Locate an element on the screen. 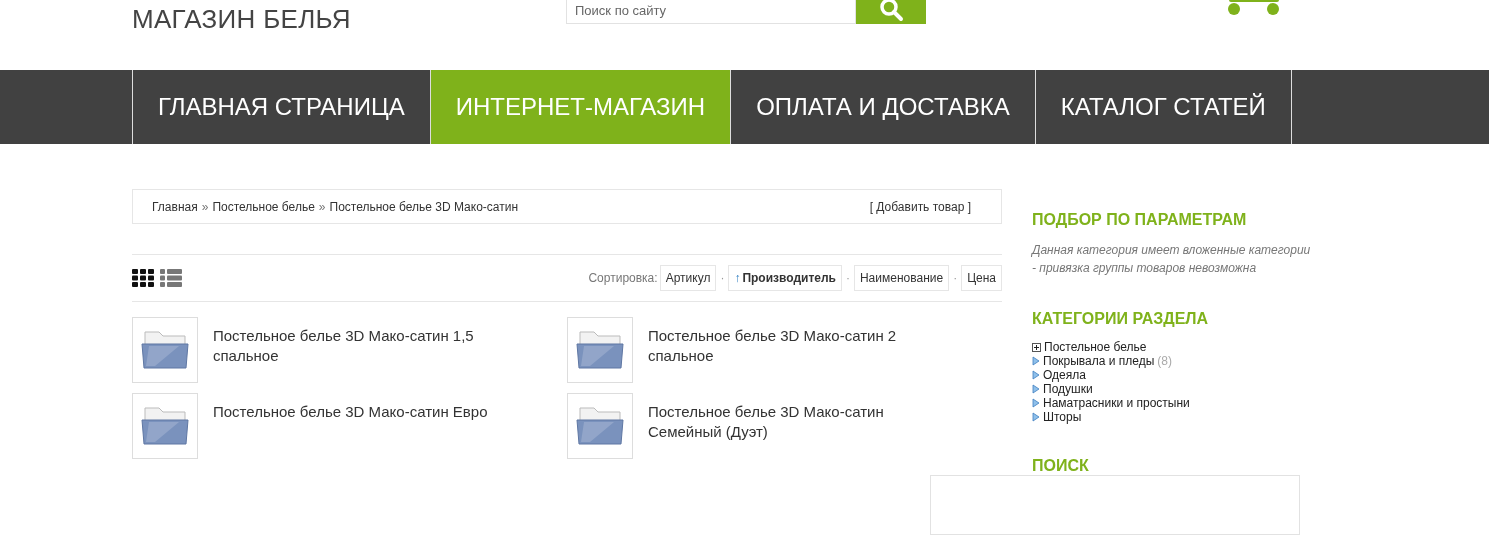 The height and width of the screenshot is (550, 1489). category-link: Постельное белье 3D Мако-сатин 1,5 спальное is located at coordinates (363, 354).